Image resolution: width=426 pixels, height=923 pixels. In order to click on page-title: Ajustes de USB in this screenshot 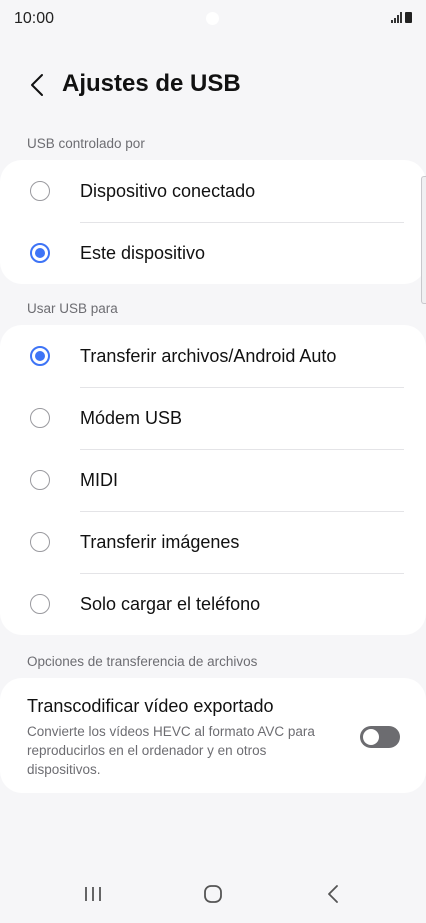, I will do `click(151, 83)`.